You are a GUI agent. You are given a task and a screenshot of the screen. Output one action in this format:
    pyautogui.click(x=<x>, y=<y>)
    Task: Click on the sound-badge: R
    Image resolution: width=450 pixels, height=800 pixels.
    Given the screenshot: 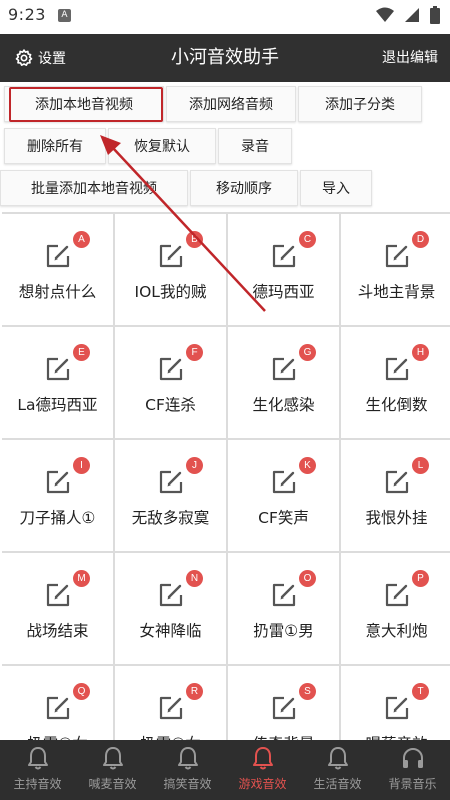 What is the action you would take?
    pyautogui.click(x=194, y=691)
    